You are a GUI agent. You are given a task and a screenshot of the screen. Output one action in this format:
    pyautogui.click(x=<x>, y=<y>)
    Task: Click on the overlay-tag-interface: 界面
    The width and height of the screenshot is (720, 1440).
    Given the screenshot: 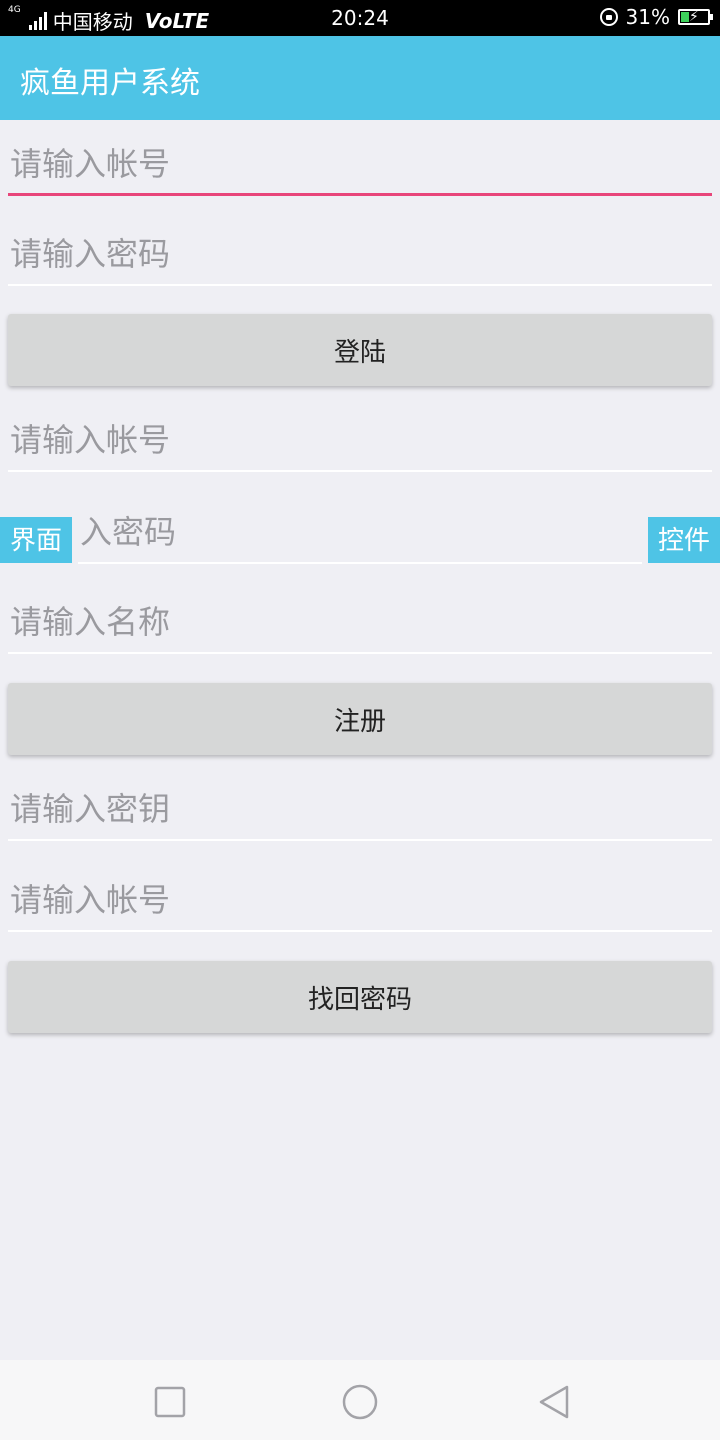 What is the action you would take?
    pyautogui.click(x=36, y=540)
    